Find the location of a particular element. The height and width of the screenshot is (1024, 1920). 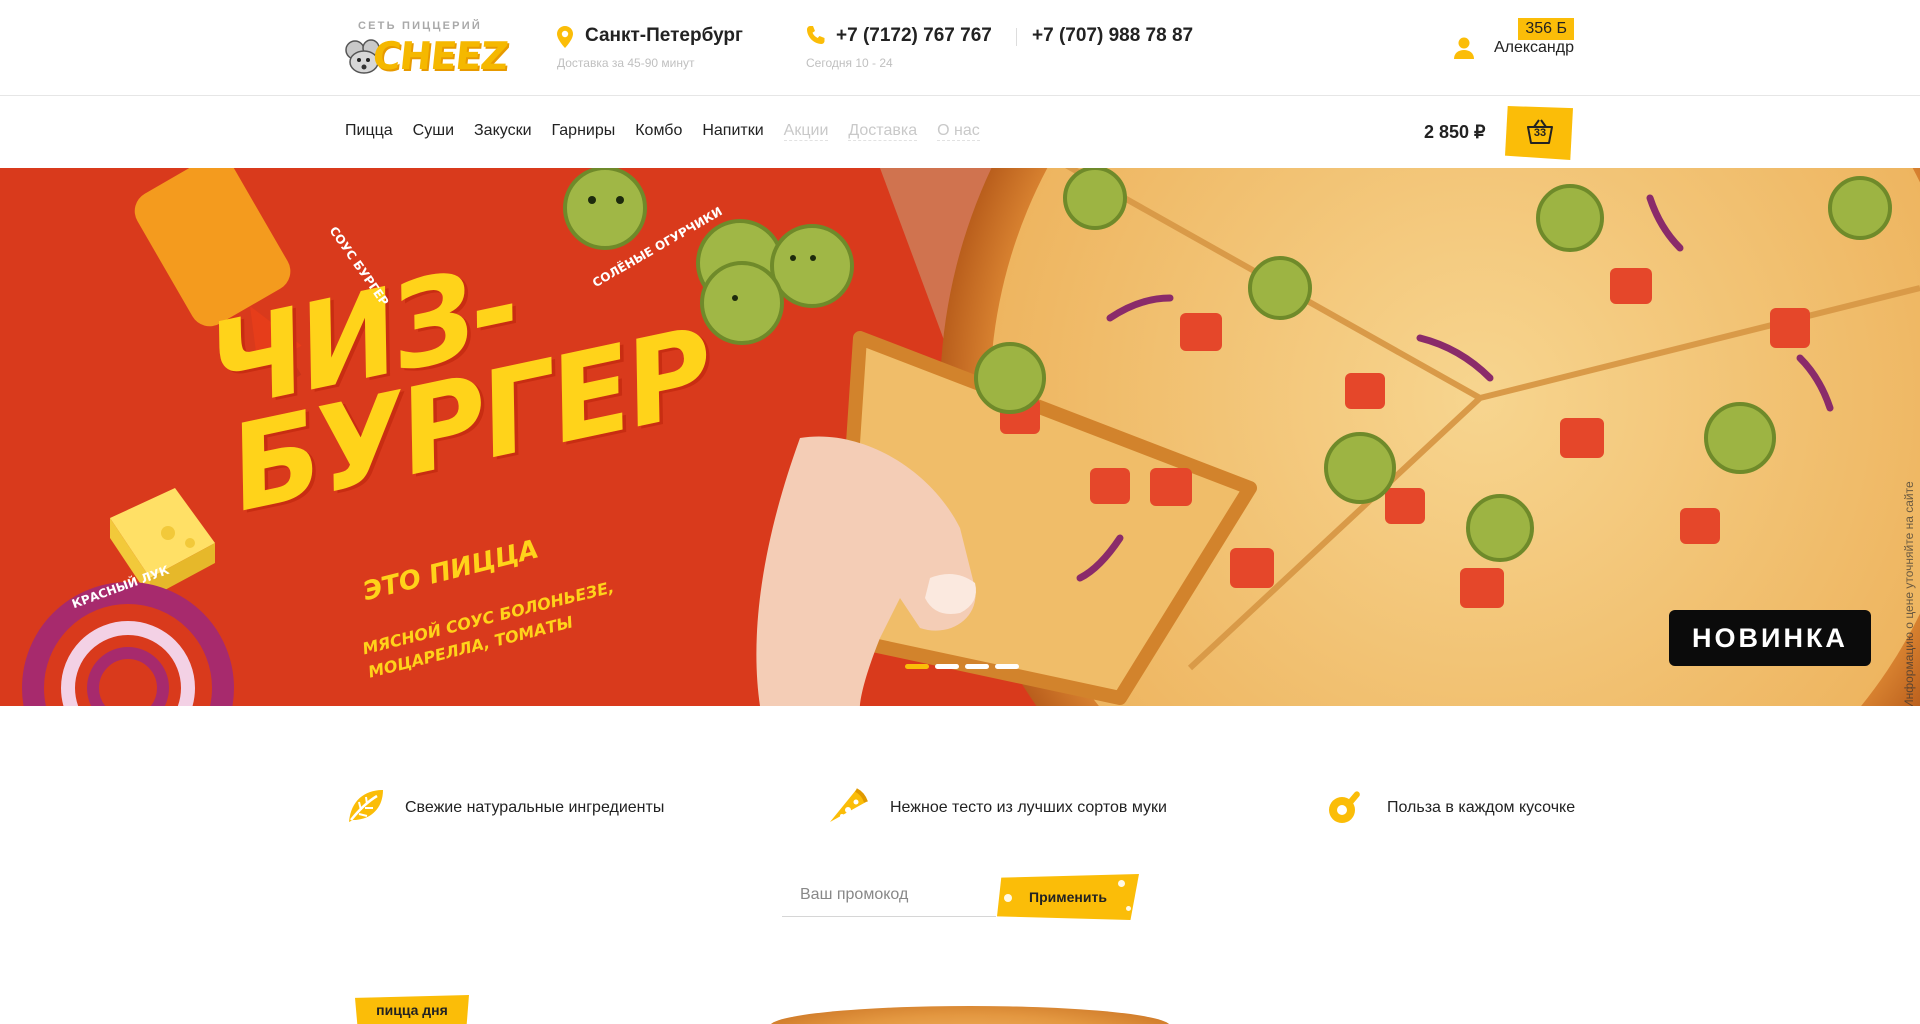

cart-count: 33 is located at coordinates (1540, 133).